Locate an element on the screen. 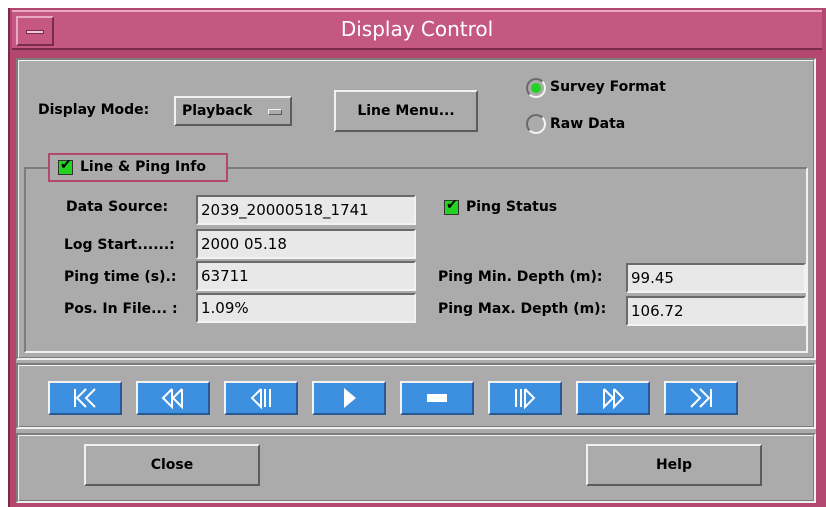 The image size is (826, 507). stop-icon is located at coordinates (437, 398).